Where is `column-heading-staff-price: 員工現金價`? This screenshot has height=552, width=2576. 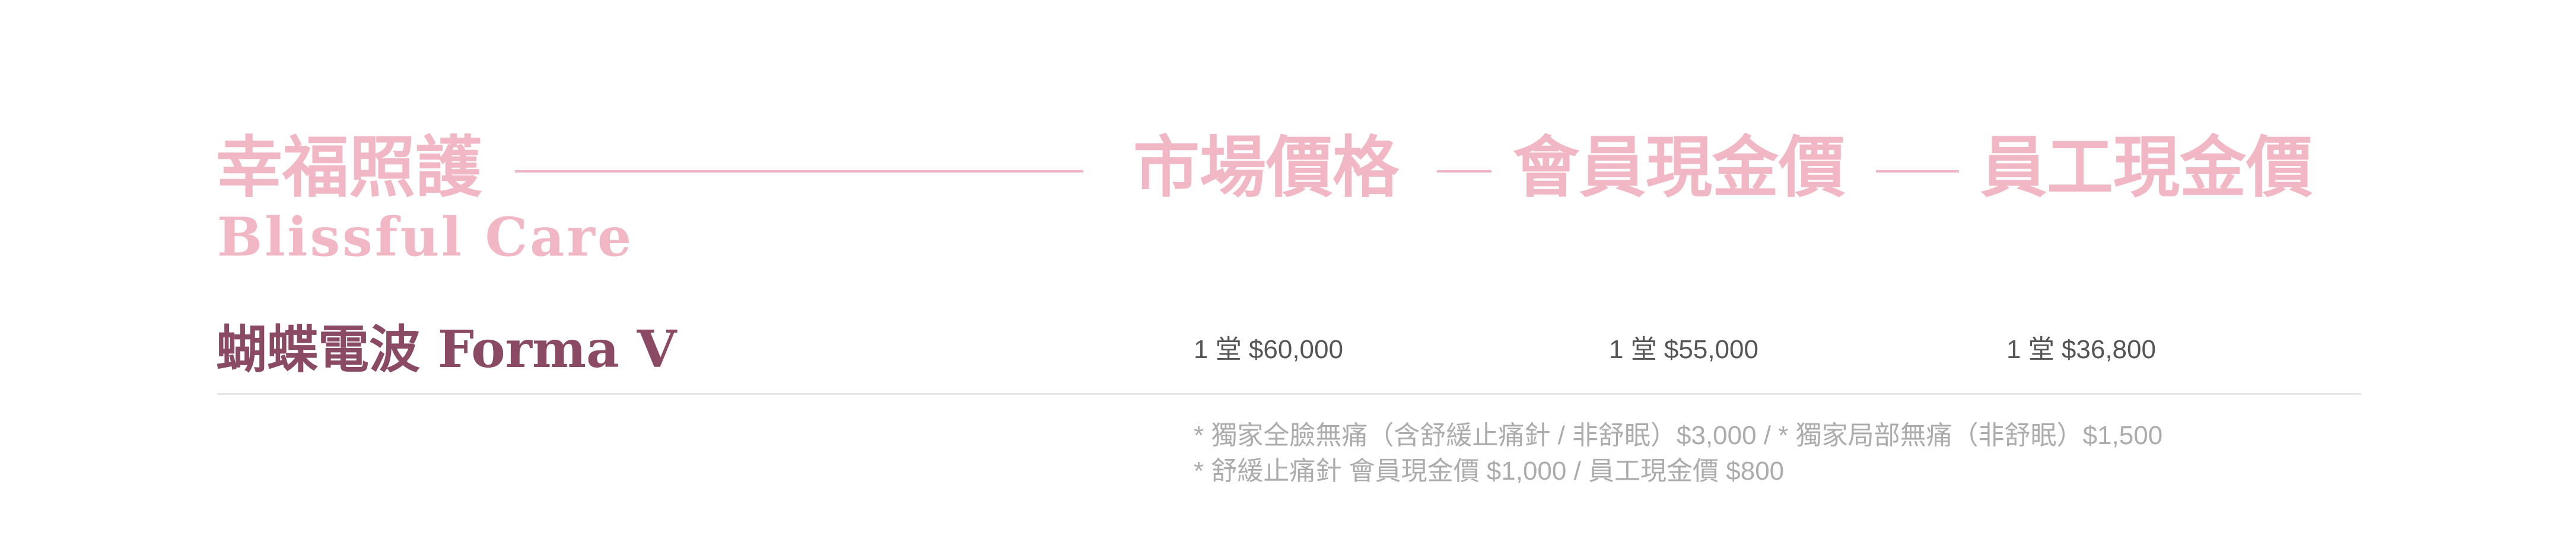 column-heading-staff-price: 員工現金價 is located at coordinates (2146, 167).